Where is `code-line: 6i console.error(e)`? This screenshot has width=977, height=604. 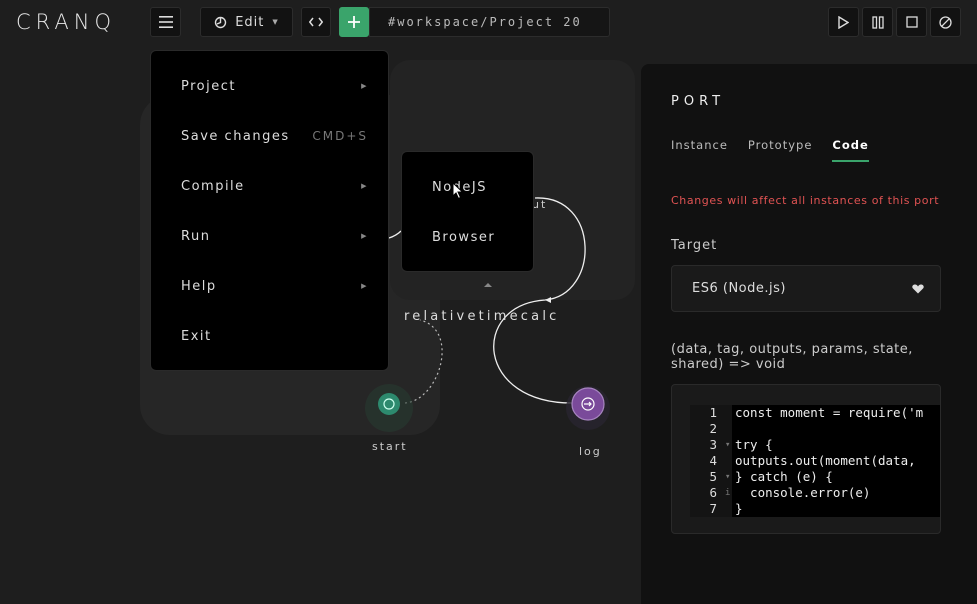
code-line: 6i console.error(e) is located at coordinates (815, 493).